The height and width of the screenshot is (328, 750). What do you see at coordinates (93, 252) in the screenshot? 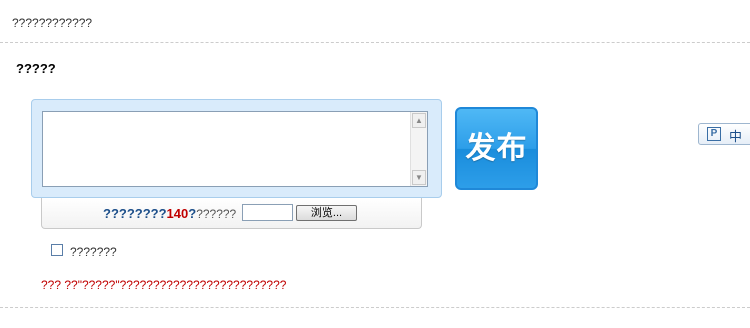
I see `option-checkbox-label: ???????` at bounding box center [93, 252].